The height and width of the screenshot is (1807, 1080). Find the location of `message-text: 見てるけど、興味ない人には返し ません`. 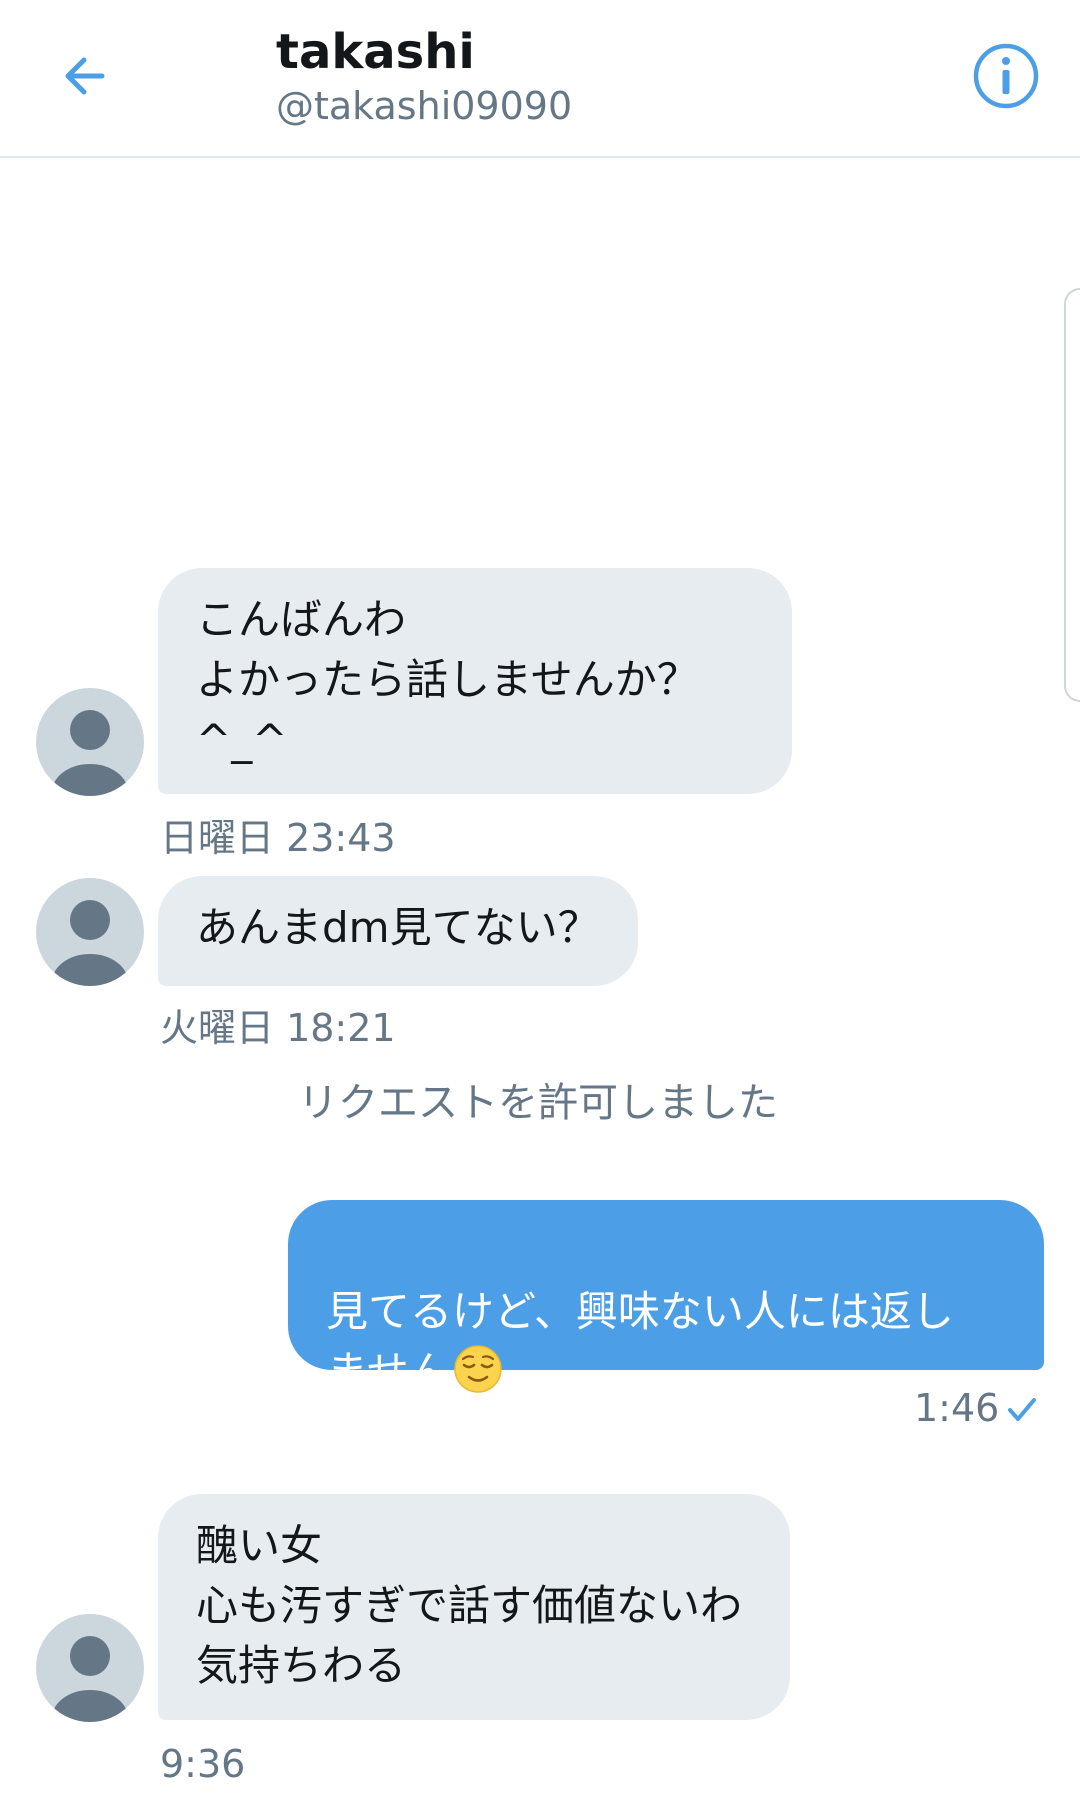

message-text: 見てるけど、興味ない人には返し ません is located at coordinates (640, 1341).